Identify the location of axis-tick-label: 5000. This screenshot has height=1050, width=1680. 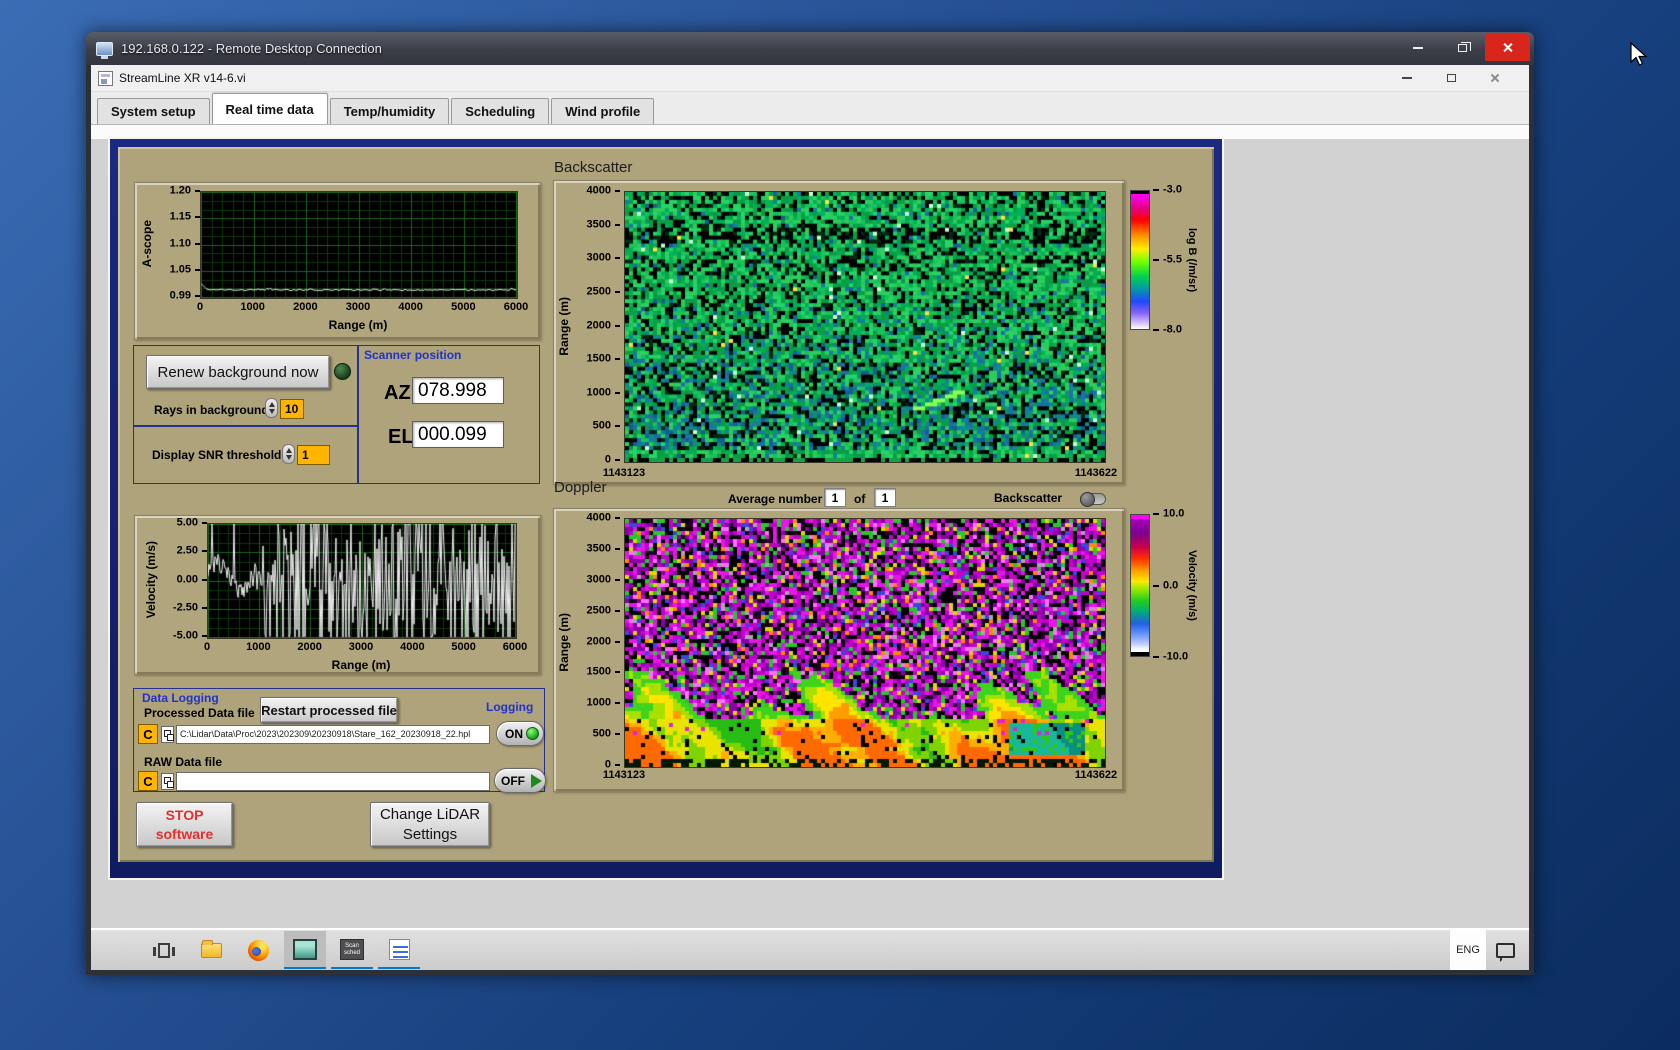
(463, 647).